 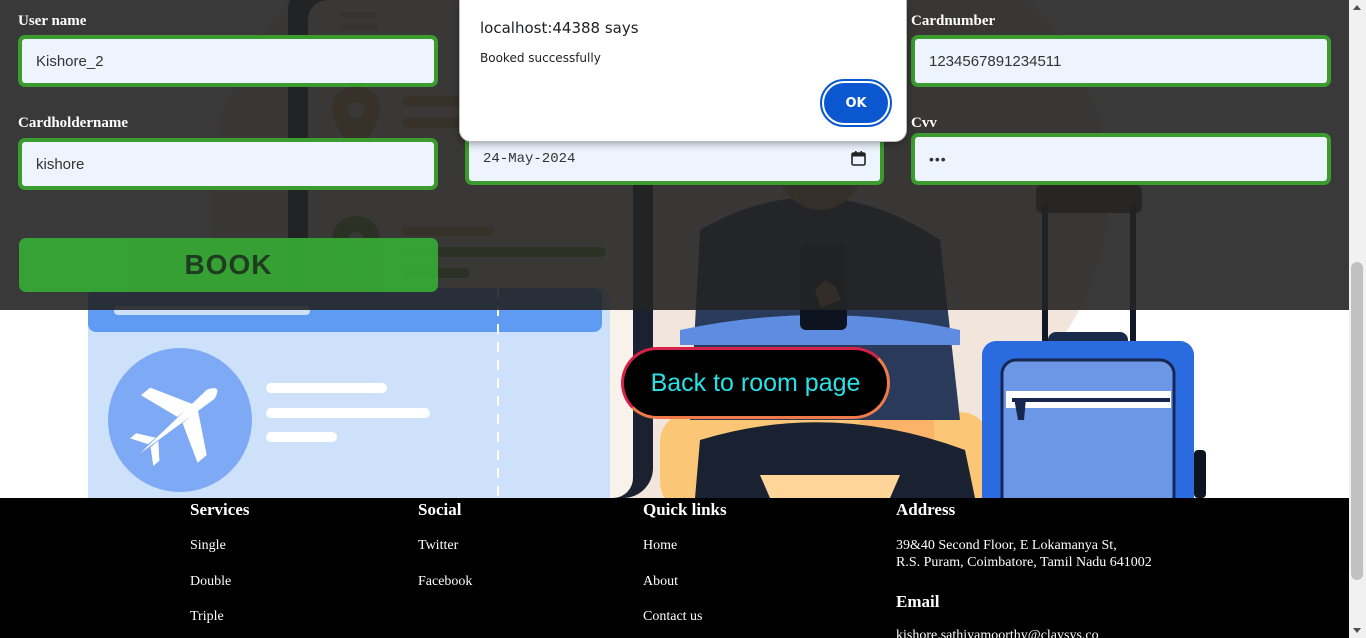 What do you see at coordinates (207, 617) in the screenshot?
I see `footer-link-triple: Triple` at bounding box center [207, 617].